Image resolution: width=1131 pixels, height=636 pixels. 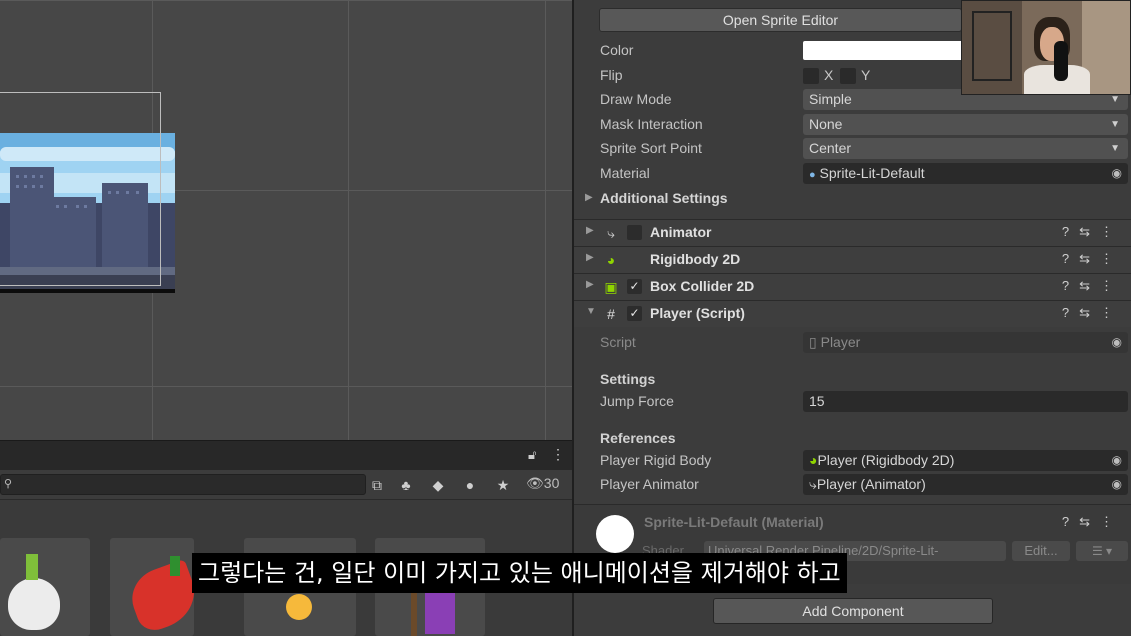 I want to click on search-by-label-icon: ♣, so click(x=406, y=485).